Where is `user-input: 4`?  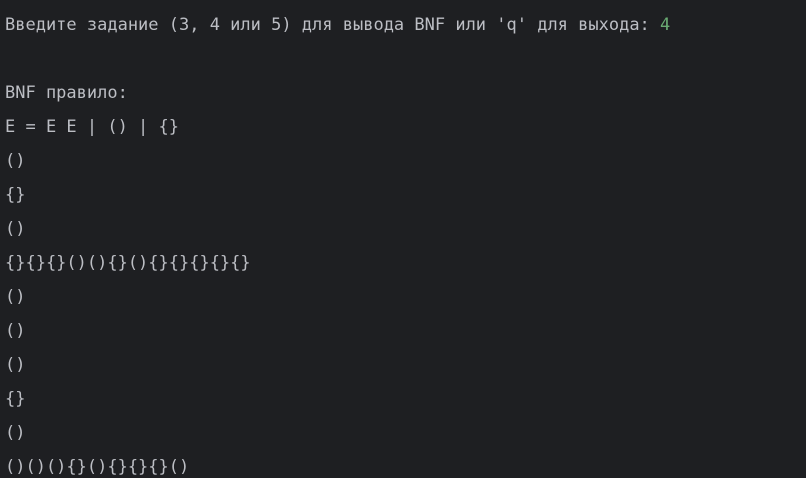 user-input: 4 is located at coordinates (665, 25).